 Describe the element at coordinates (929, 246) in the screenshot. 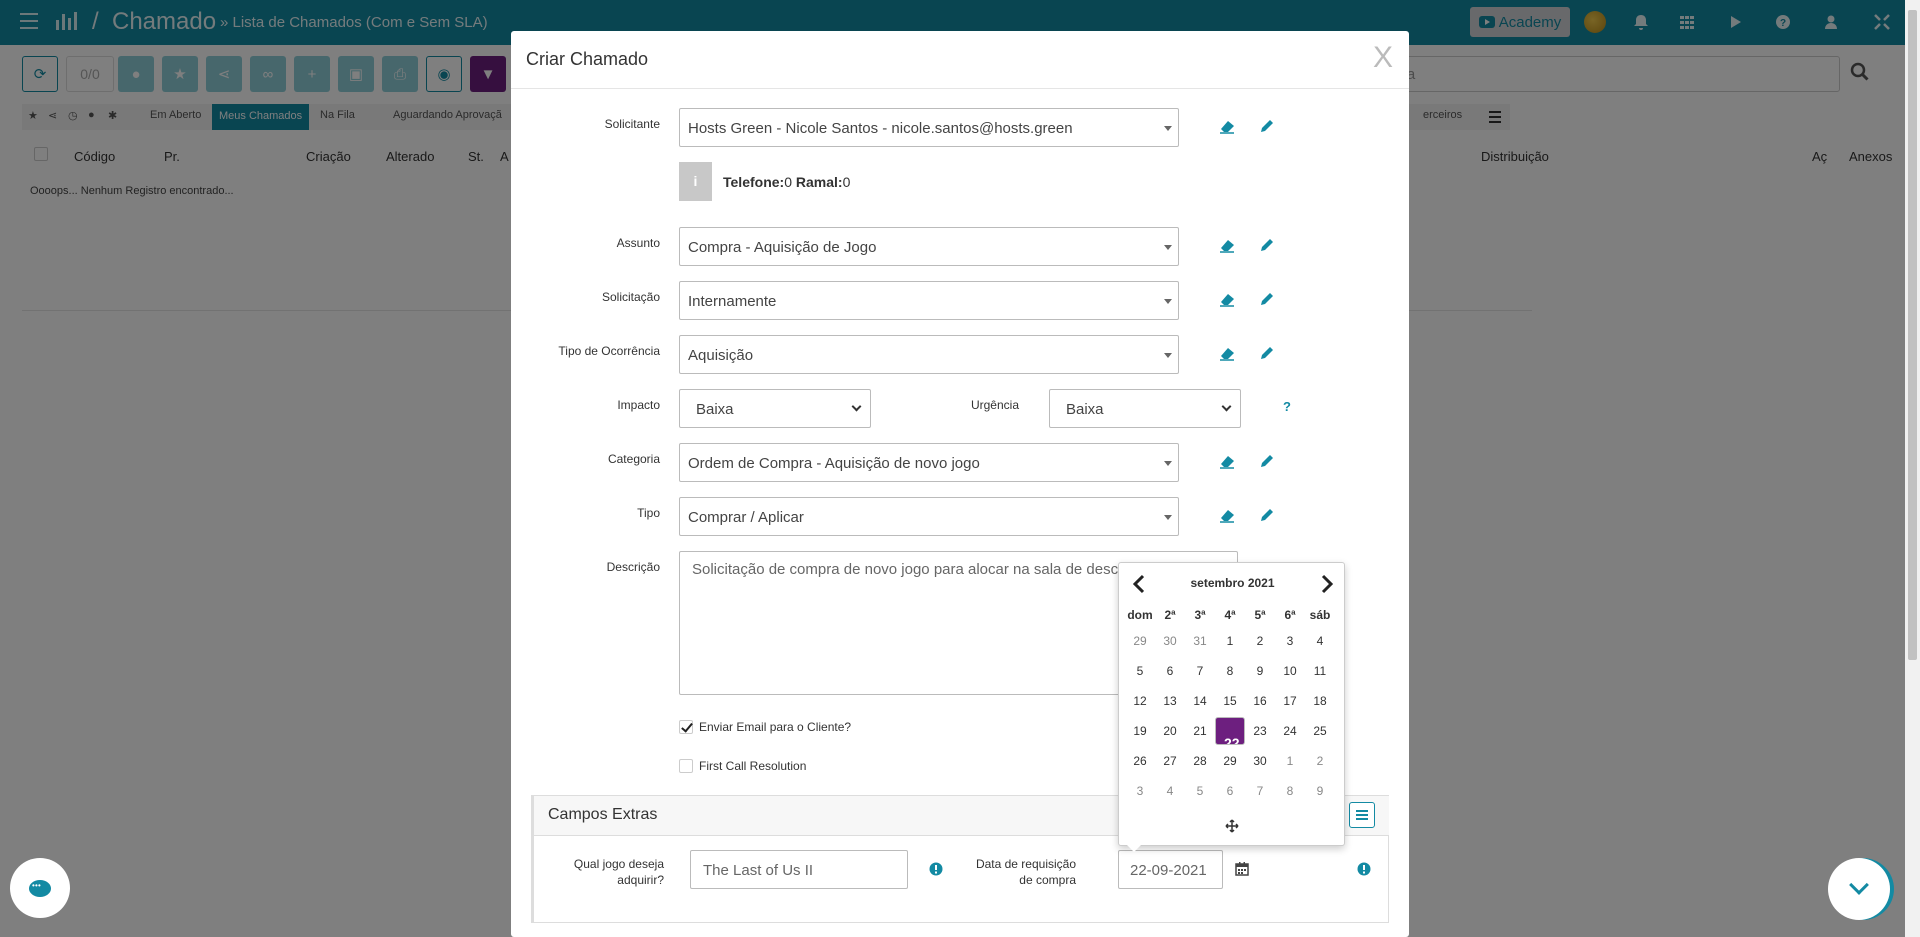

I see `assunto-select: Compra - Aquisição de Jogo` at that location.